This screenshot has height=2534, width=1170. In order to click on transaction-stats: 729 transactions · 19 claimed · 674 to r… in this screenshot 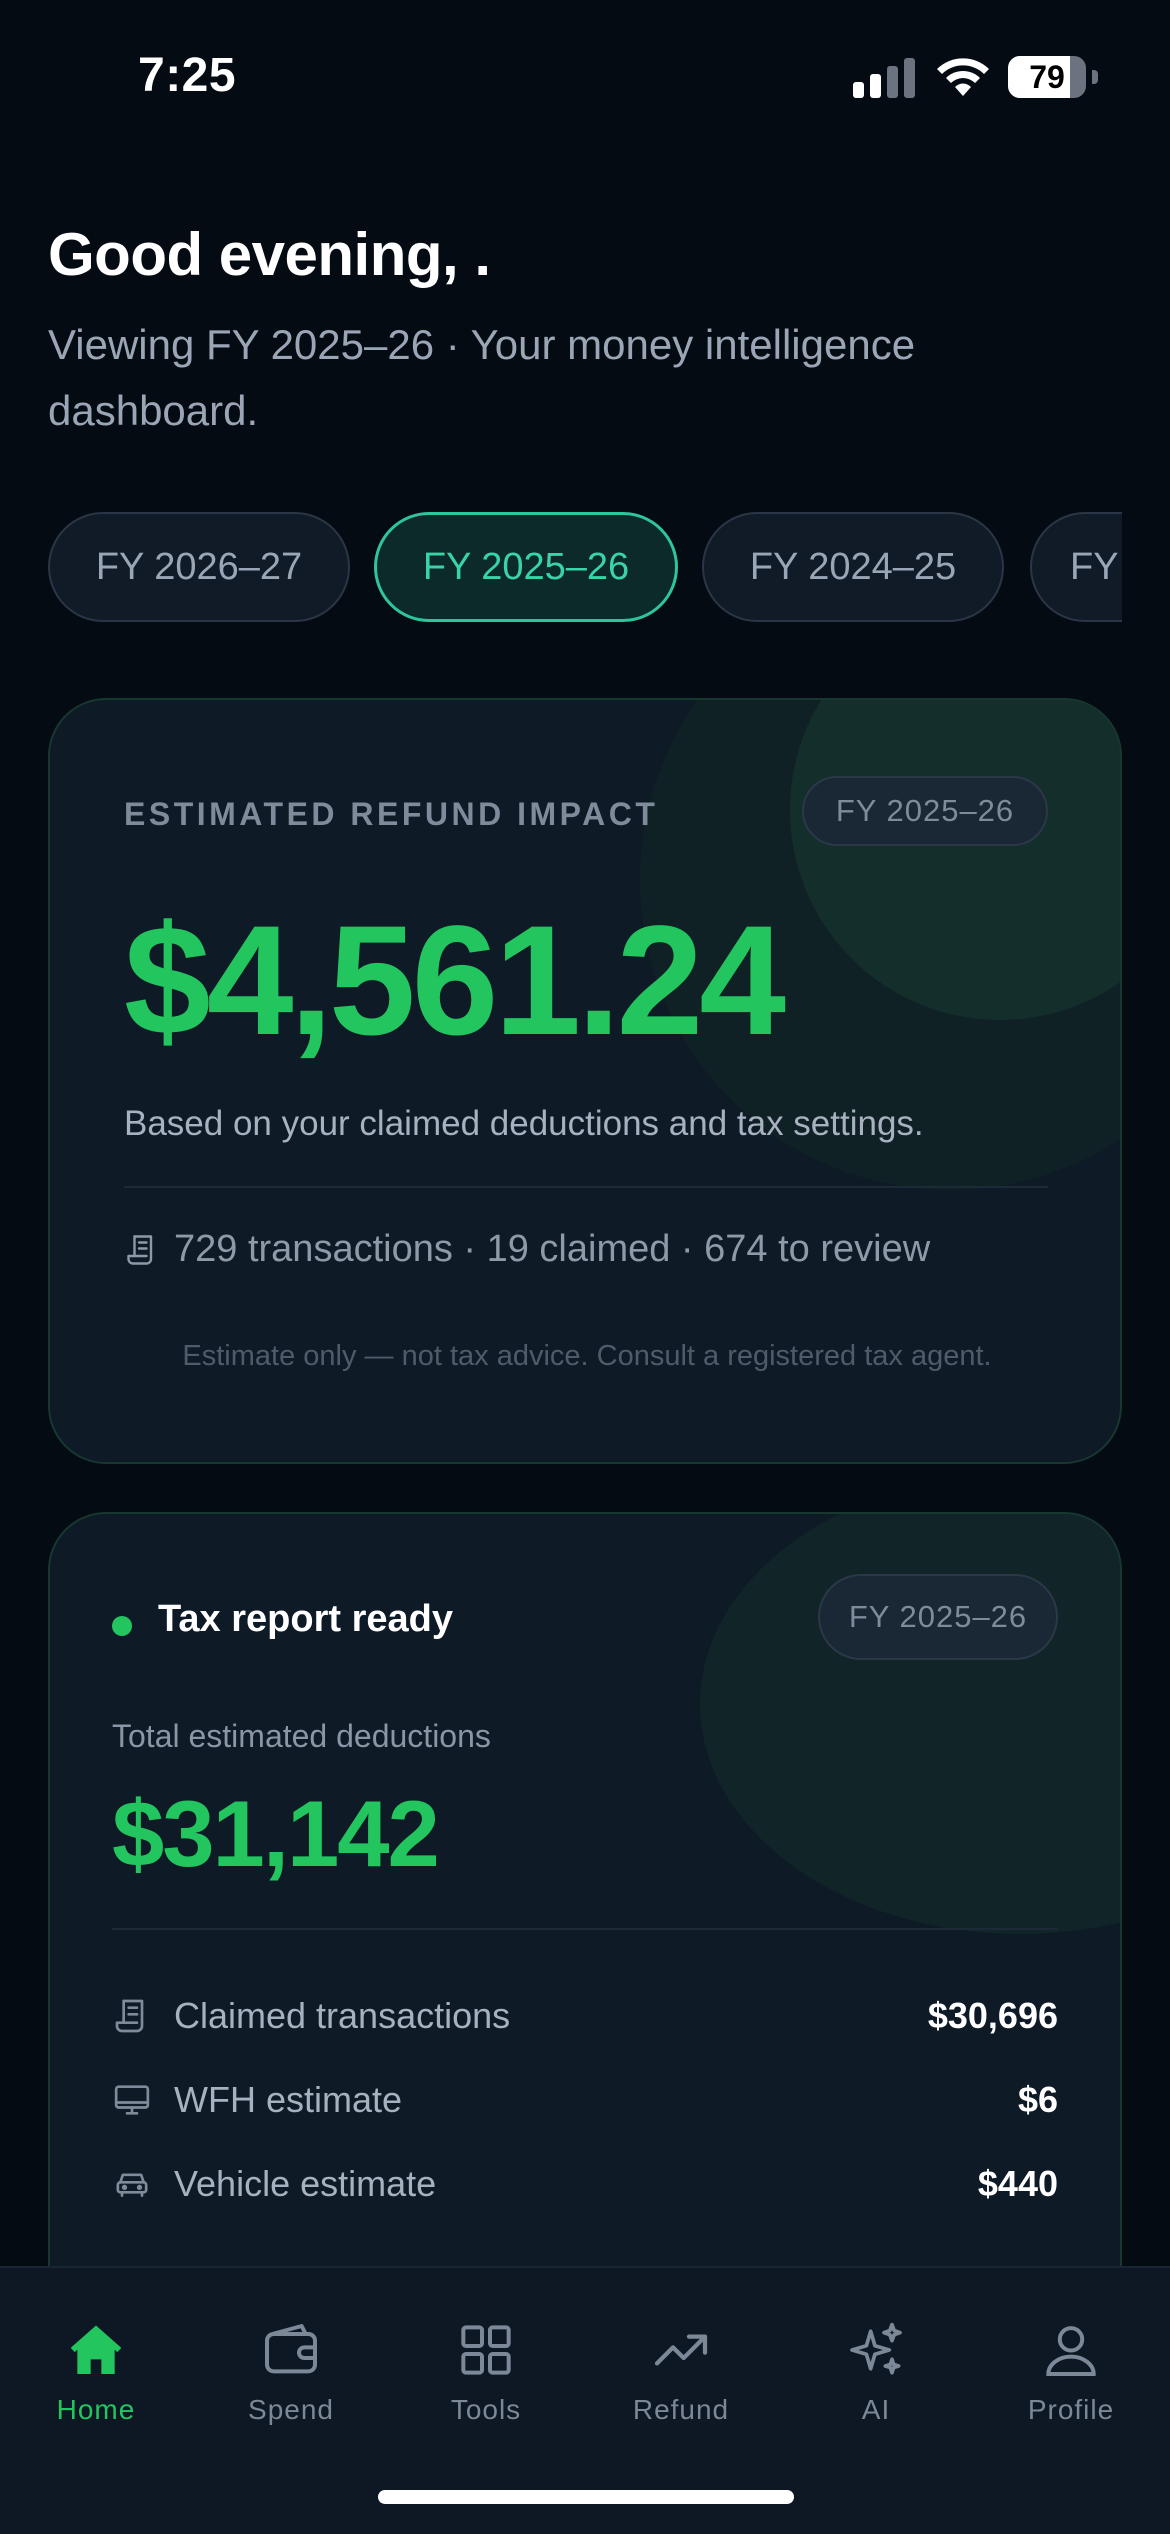, I will do `click(527, 1249)`.